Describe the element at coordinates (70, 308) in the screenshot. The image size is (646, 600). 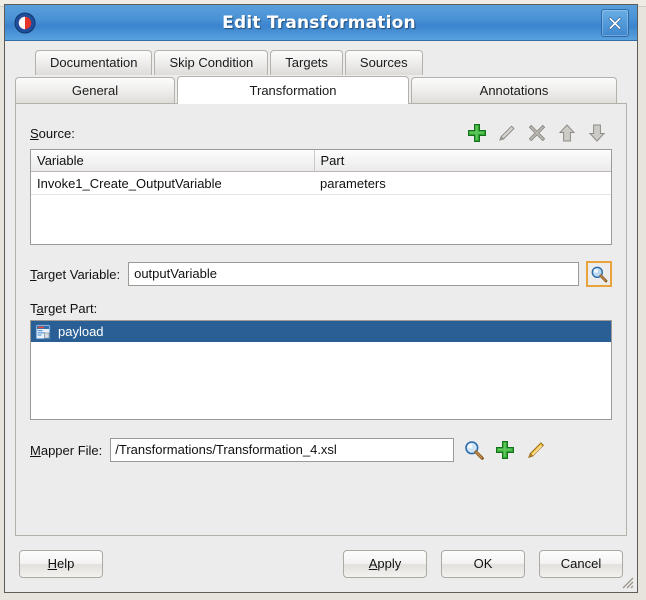
I see `target-part-label-rest: rget Part:` at that location.